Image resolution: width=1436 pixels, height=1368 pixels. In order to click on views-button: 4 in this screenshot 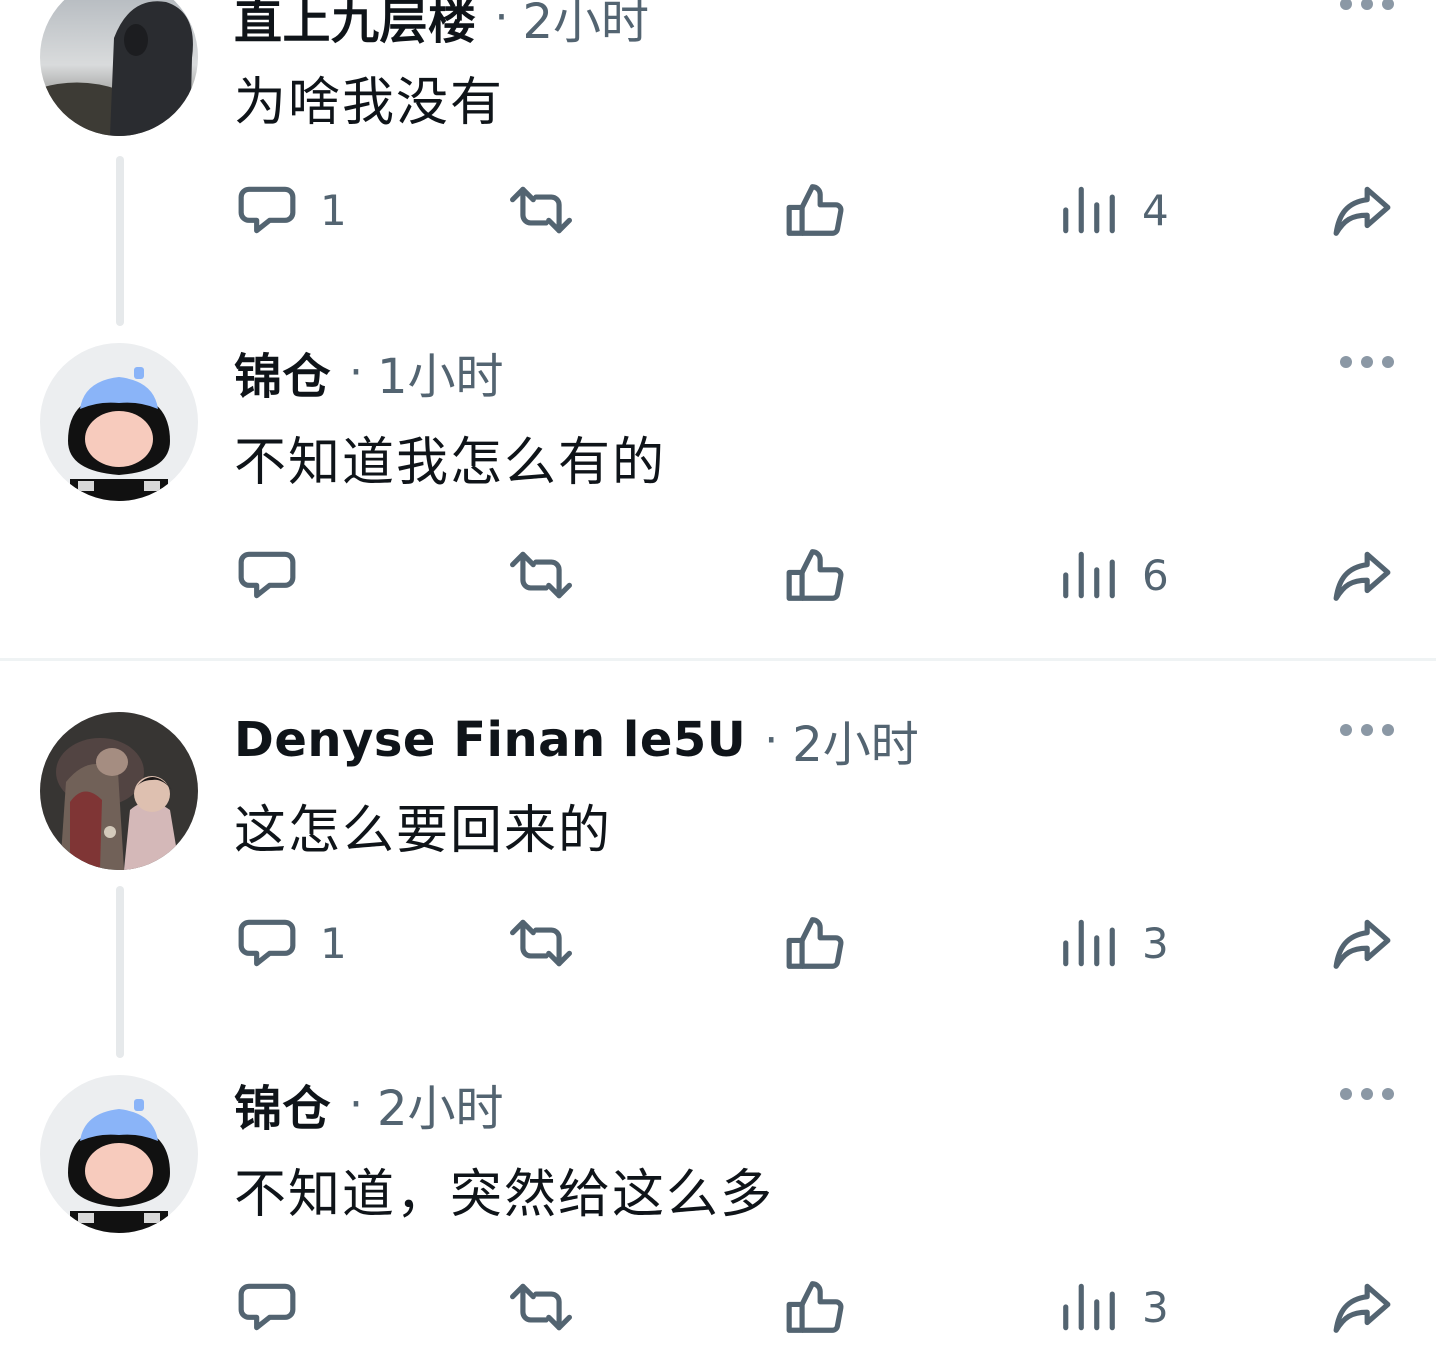, I will do `click(1113, 210)`.